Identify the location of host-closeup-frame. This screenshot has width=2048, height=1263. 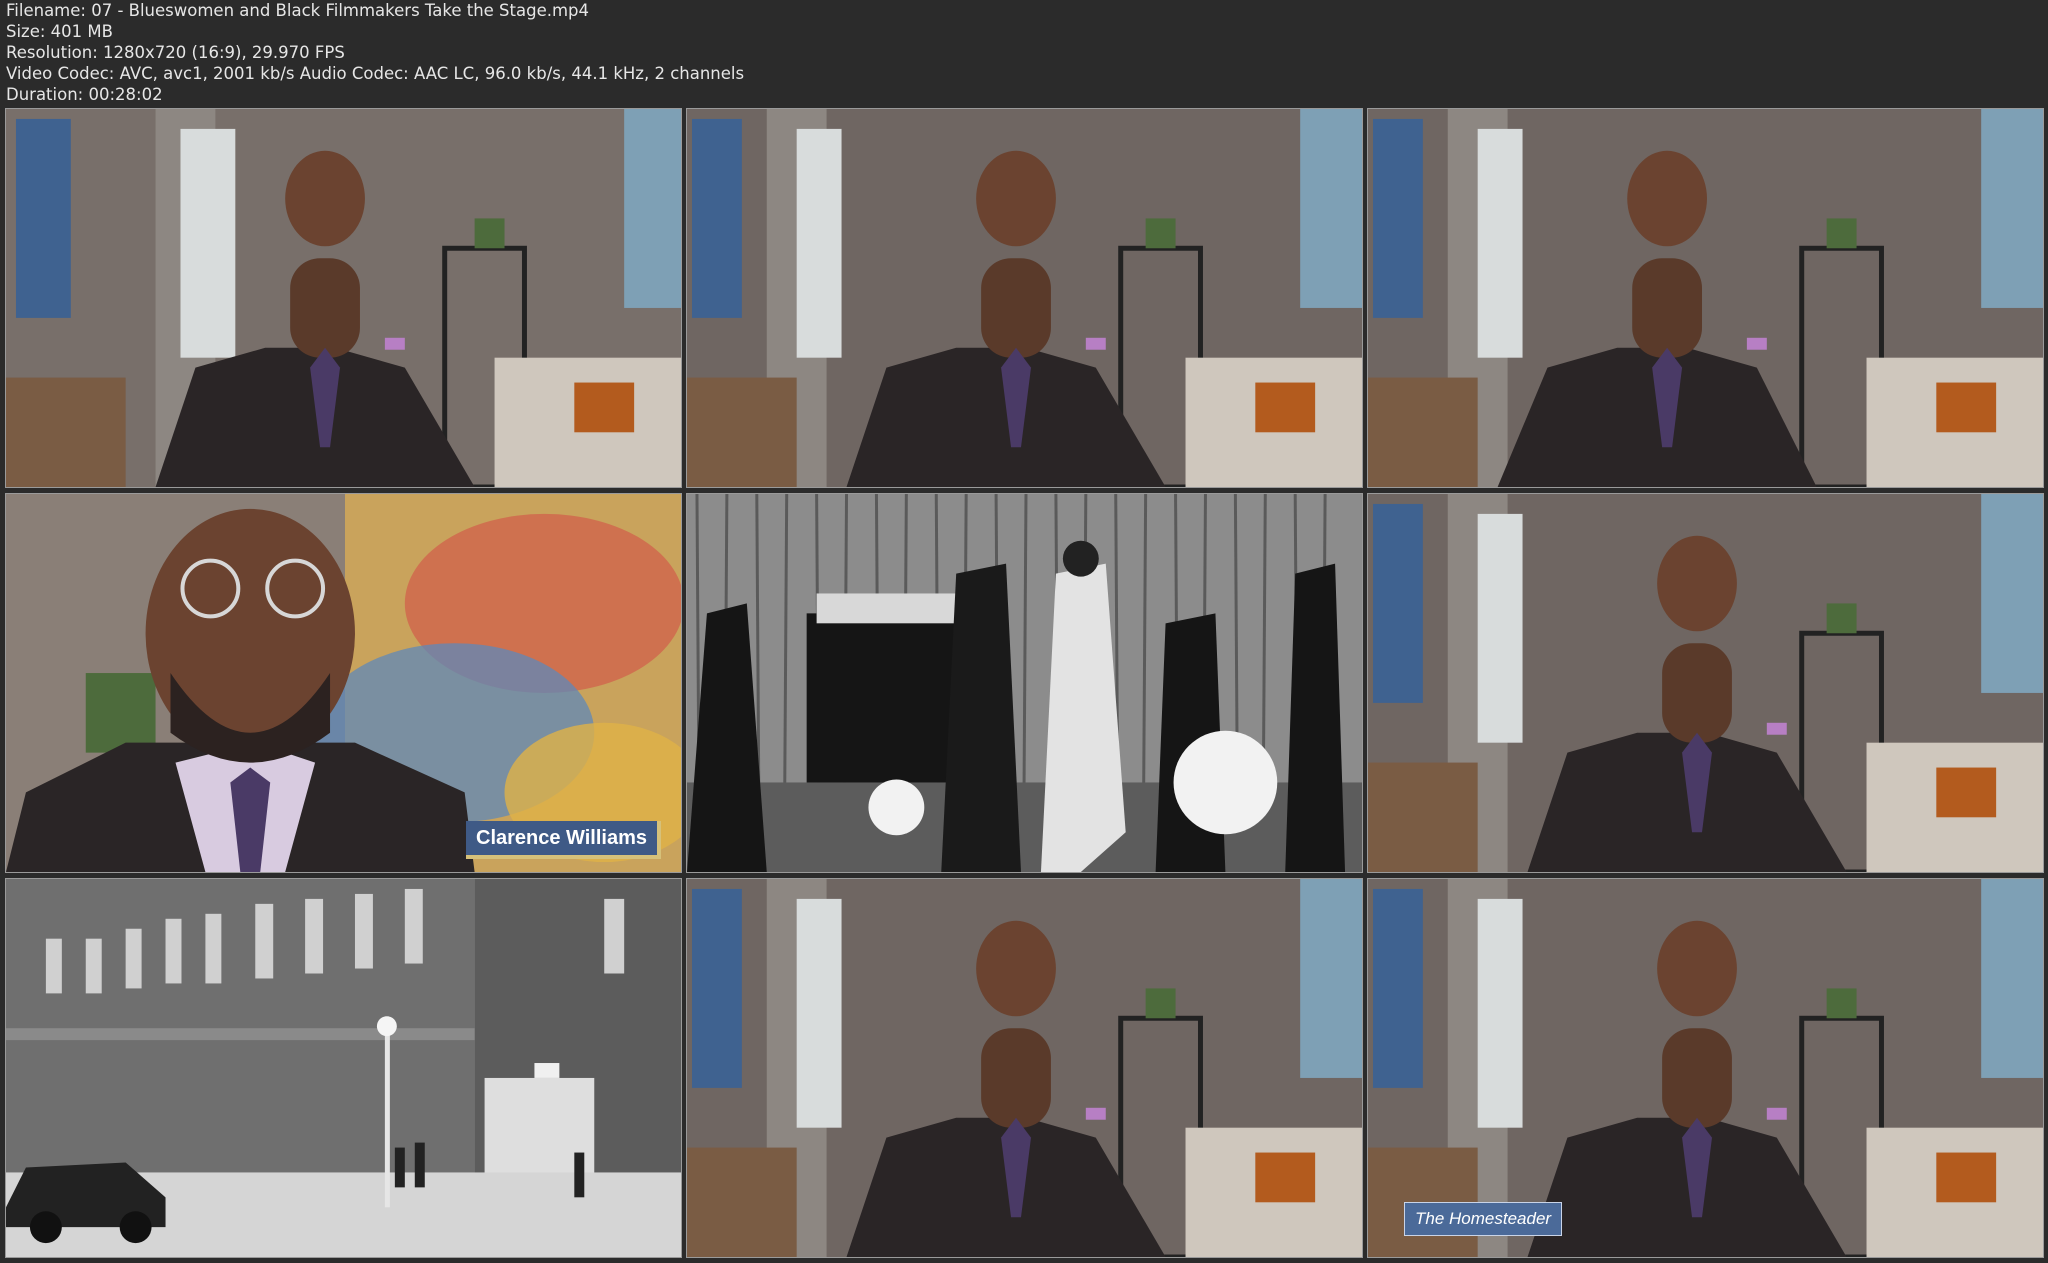
(343, 683).